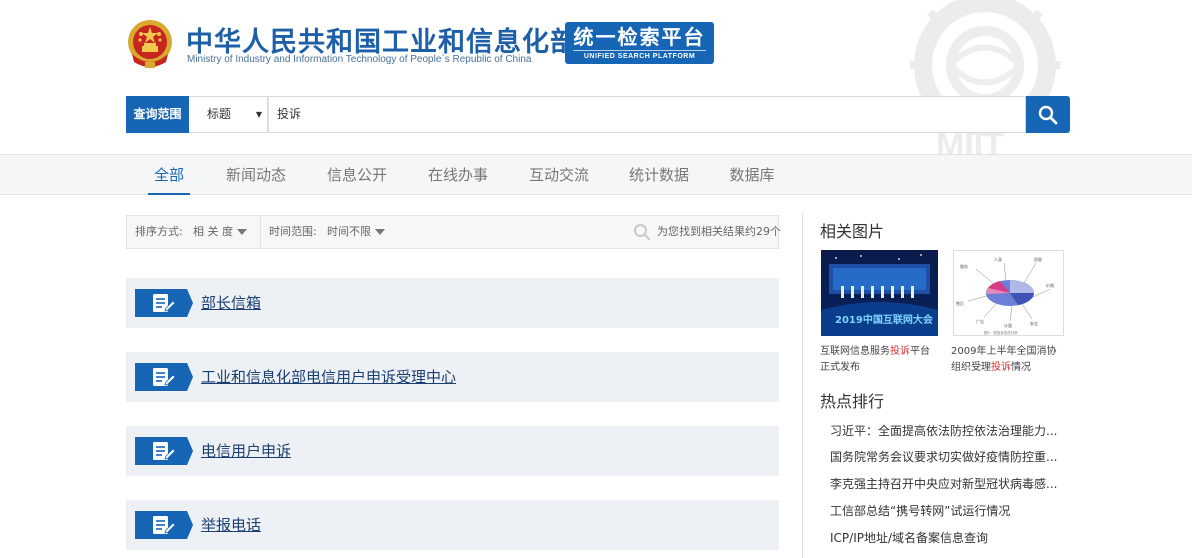 This screenshot has height=558, width=1192. I want to click on search-bar: 查询范围 标题 ▼ 投诉, so click(598, 114).